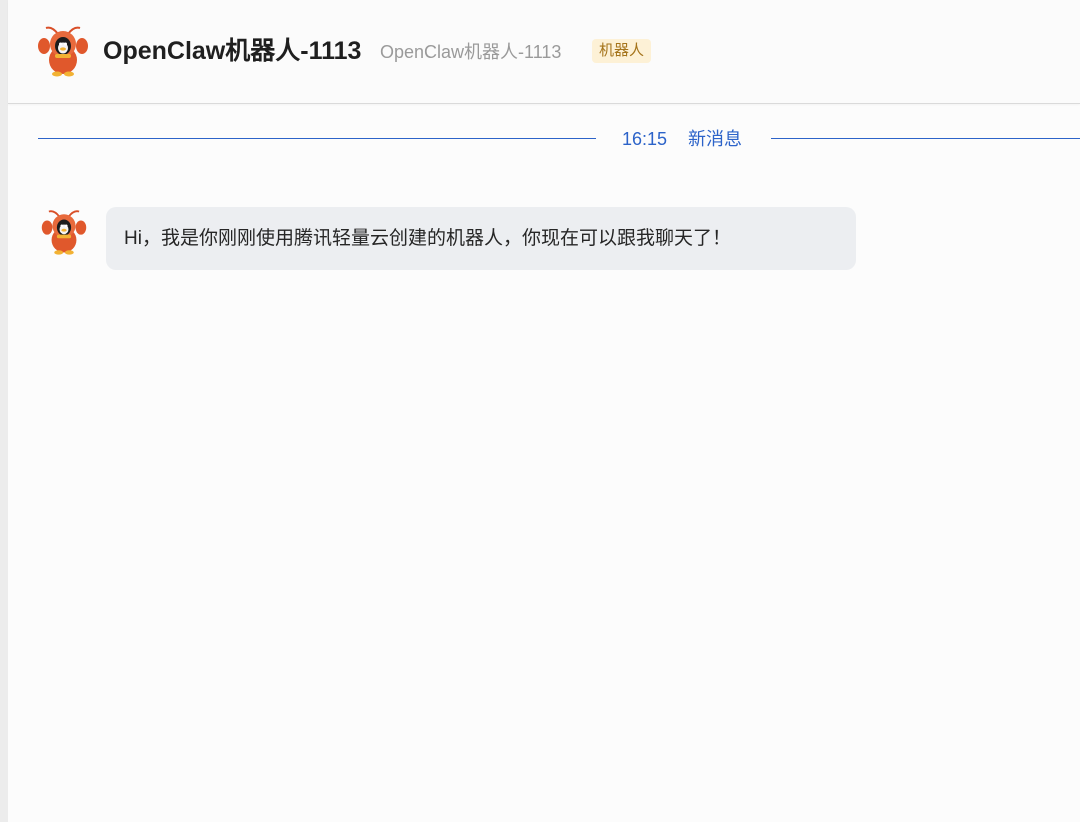 The height and width of the screenshot is (822, 1080). Describe the element at coordinates (925, 138) in the screenshot. I see `divider-line-right` at that location.